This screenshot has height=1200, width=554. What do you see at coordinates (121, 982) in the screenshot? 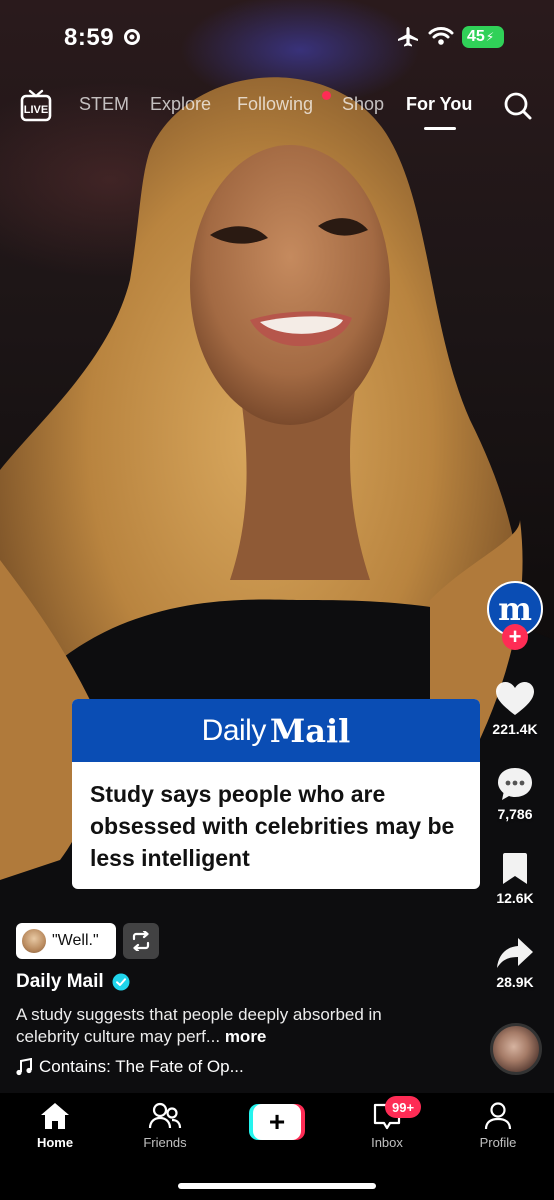
I see `verified-badge-icon` at bounding box center [121, 982].